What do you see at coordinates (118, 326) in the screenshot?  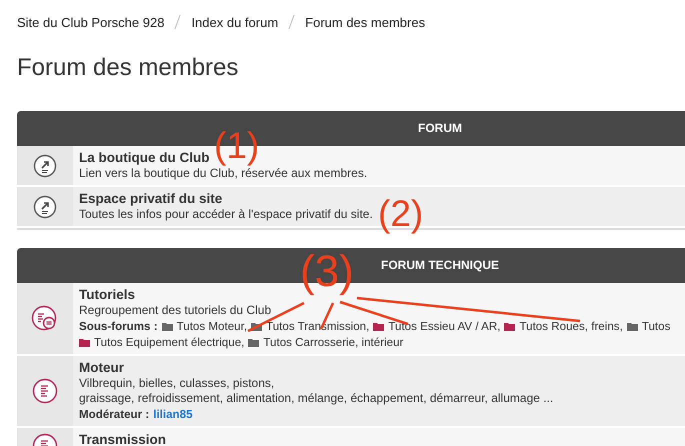 I see `subforums-label: Sous-forums :` at bounding box center [118, 326].